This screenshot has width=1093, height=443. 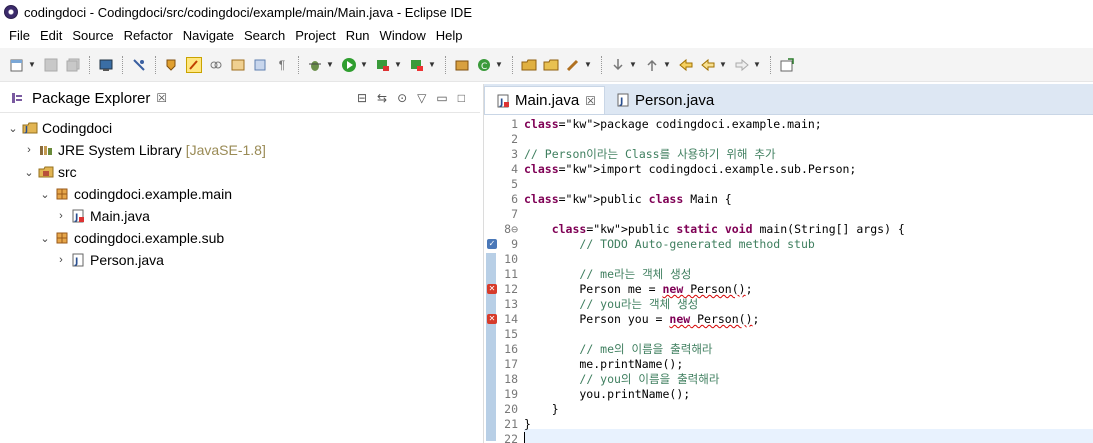 I want to click on search-dropdown-icon: ▼, so click(x=588, y=64).